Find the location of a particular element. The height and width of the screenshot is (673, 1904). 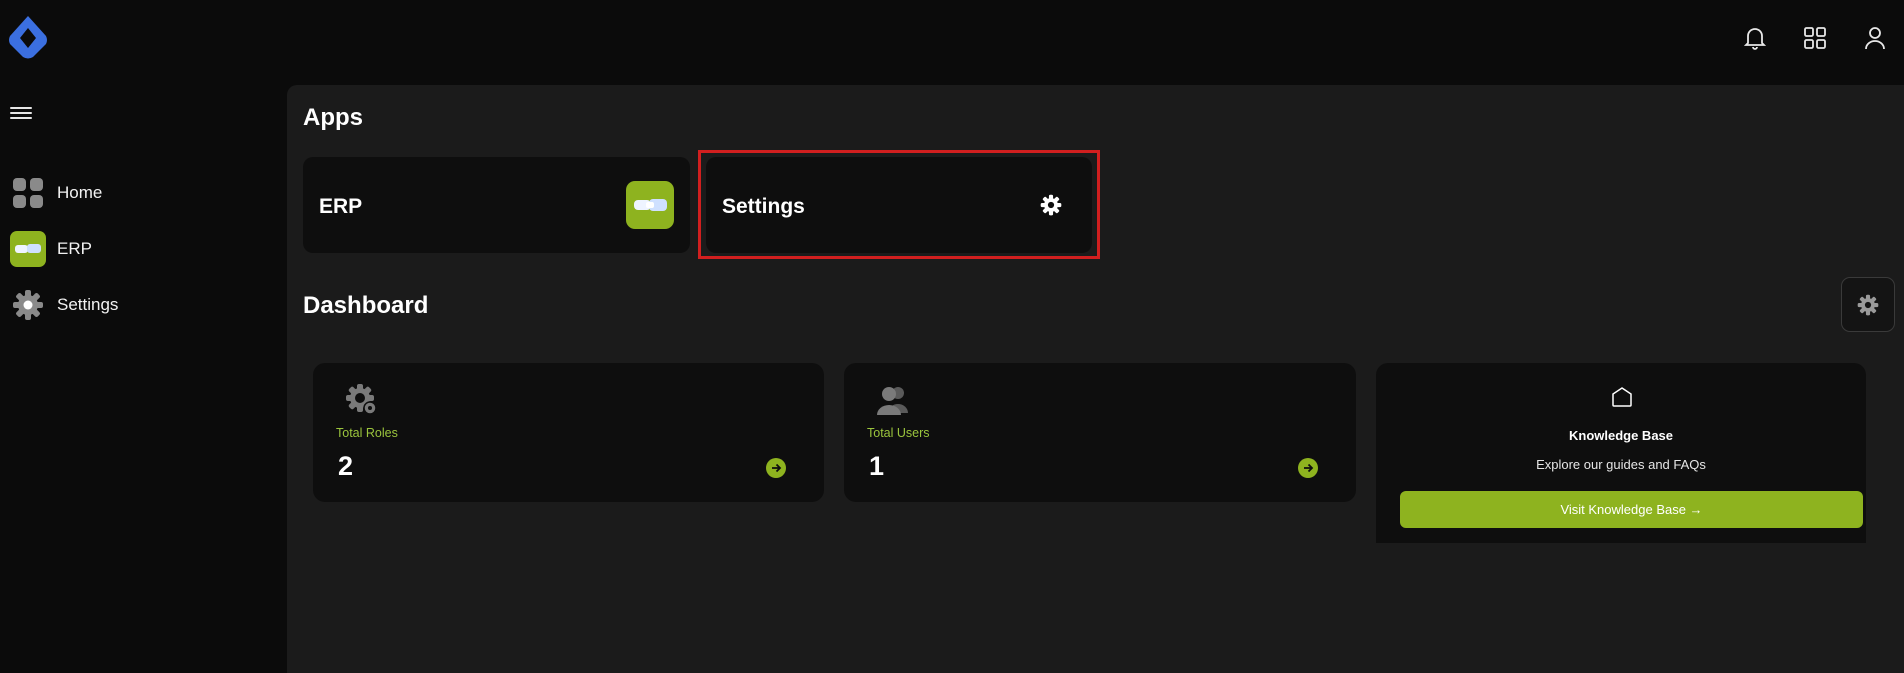

sidebar-item-home: Home is located at coordinates (140, 193).